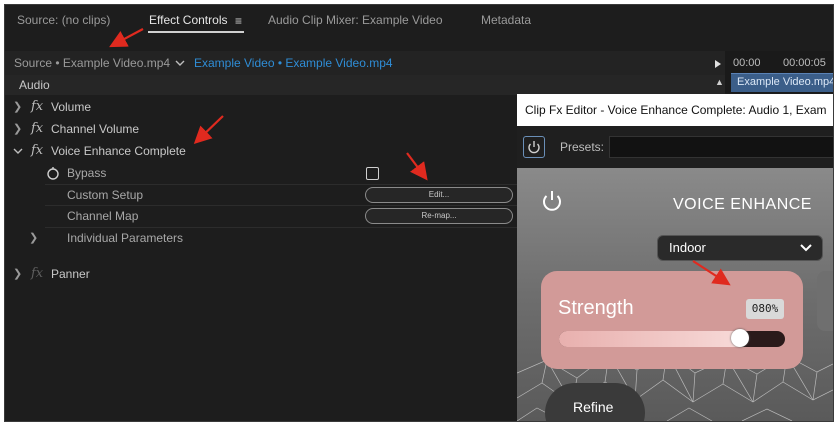  Describe the element at coordinates (417, 166) in the screenshot. I see `arrow-to-edit-button` at that location.